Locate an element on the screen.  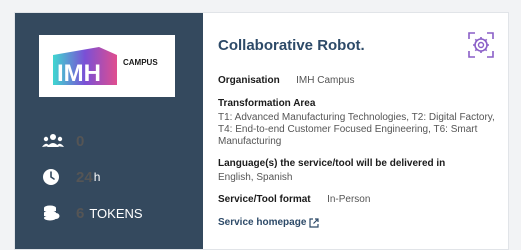
tokens-stat: 6 TOKENS is located at coordinates (92, 213).